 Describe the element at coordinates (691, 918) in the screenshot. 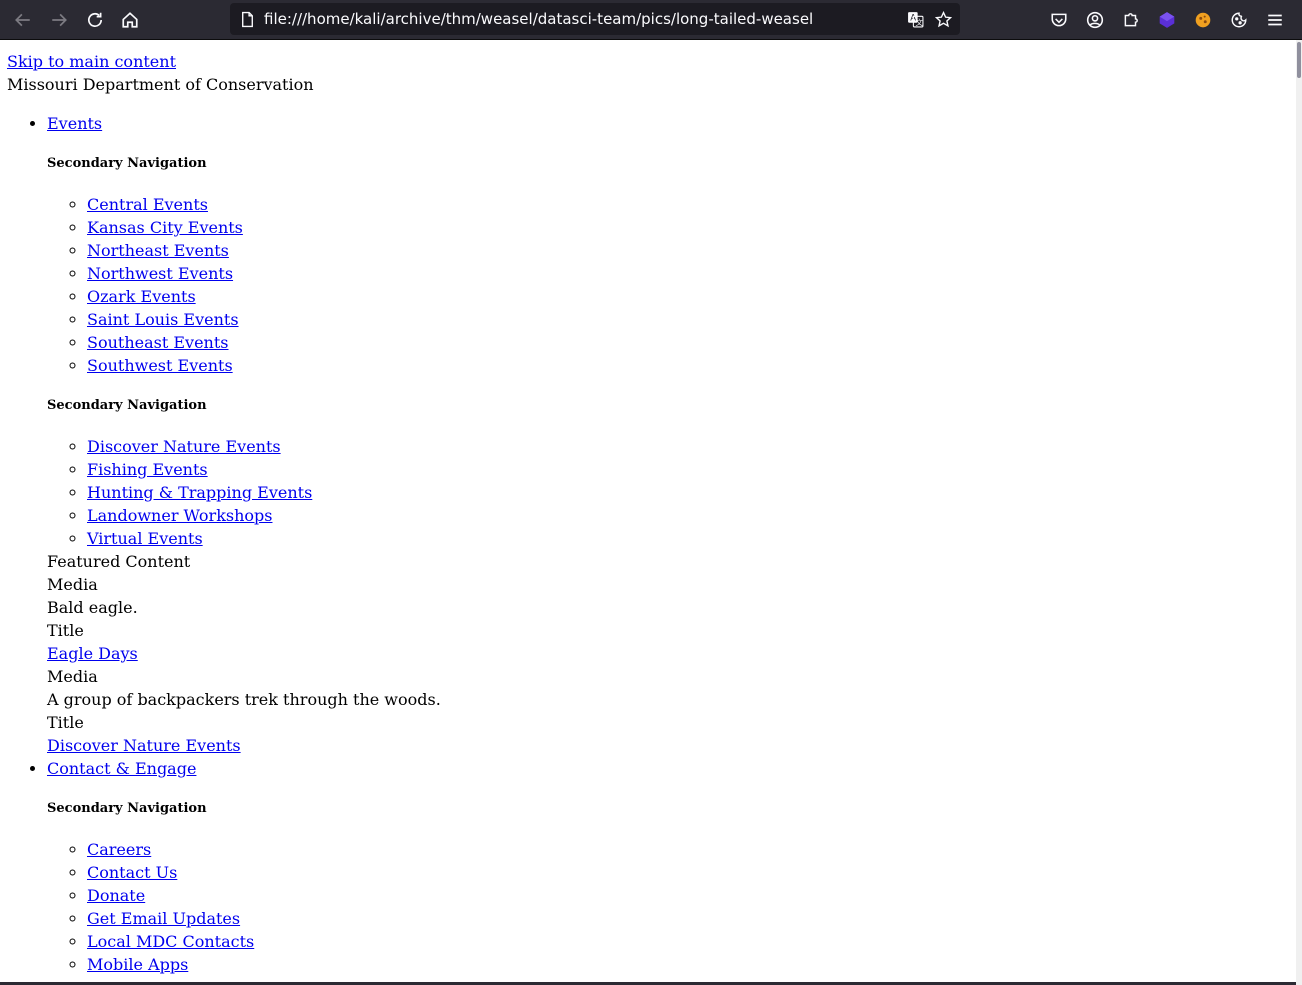

I see `list-item: Get Email Updates` at that location.